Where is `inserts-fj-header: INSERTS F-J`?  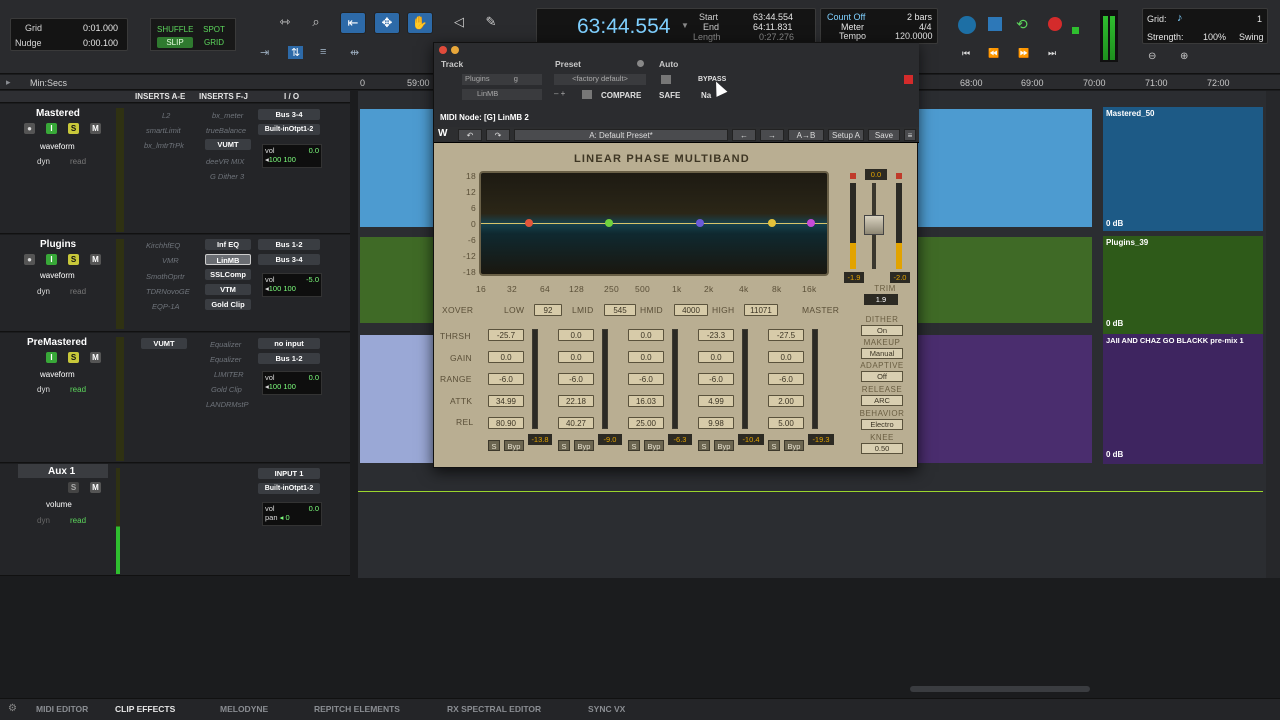
inserts-fj-header: INSERTS F-J is located at coordinates (223, 96).